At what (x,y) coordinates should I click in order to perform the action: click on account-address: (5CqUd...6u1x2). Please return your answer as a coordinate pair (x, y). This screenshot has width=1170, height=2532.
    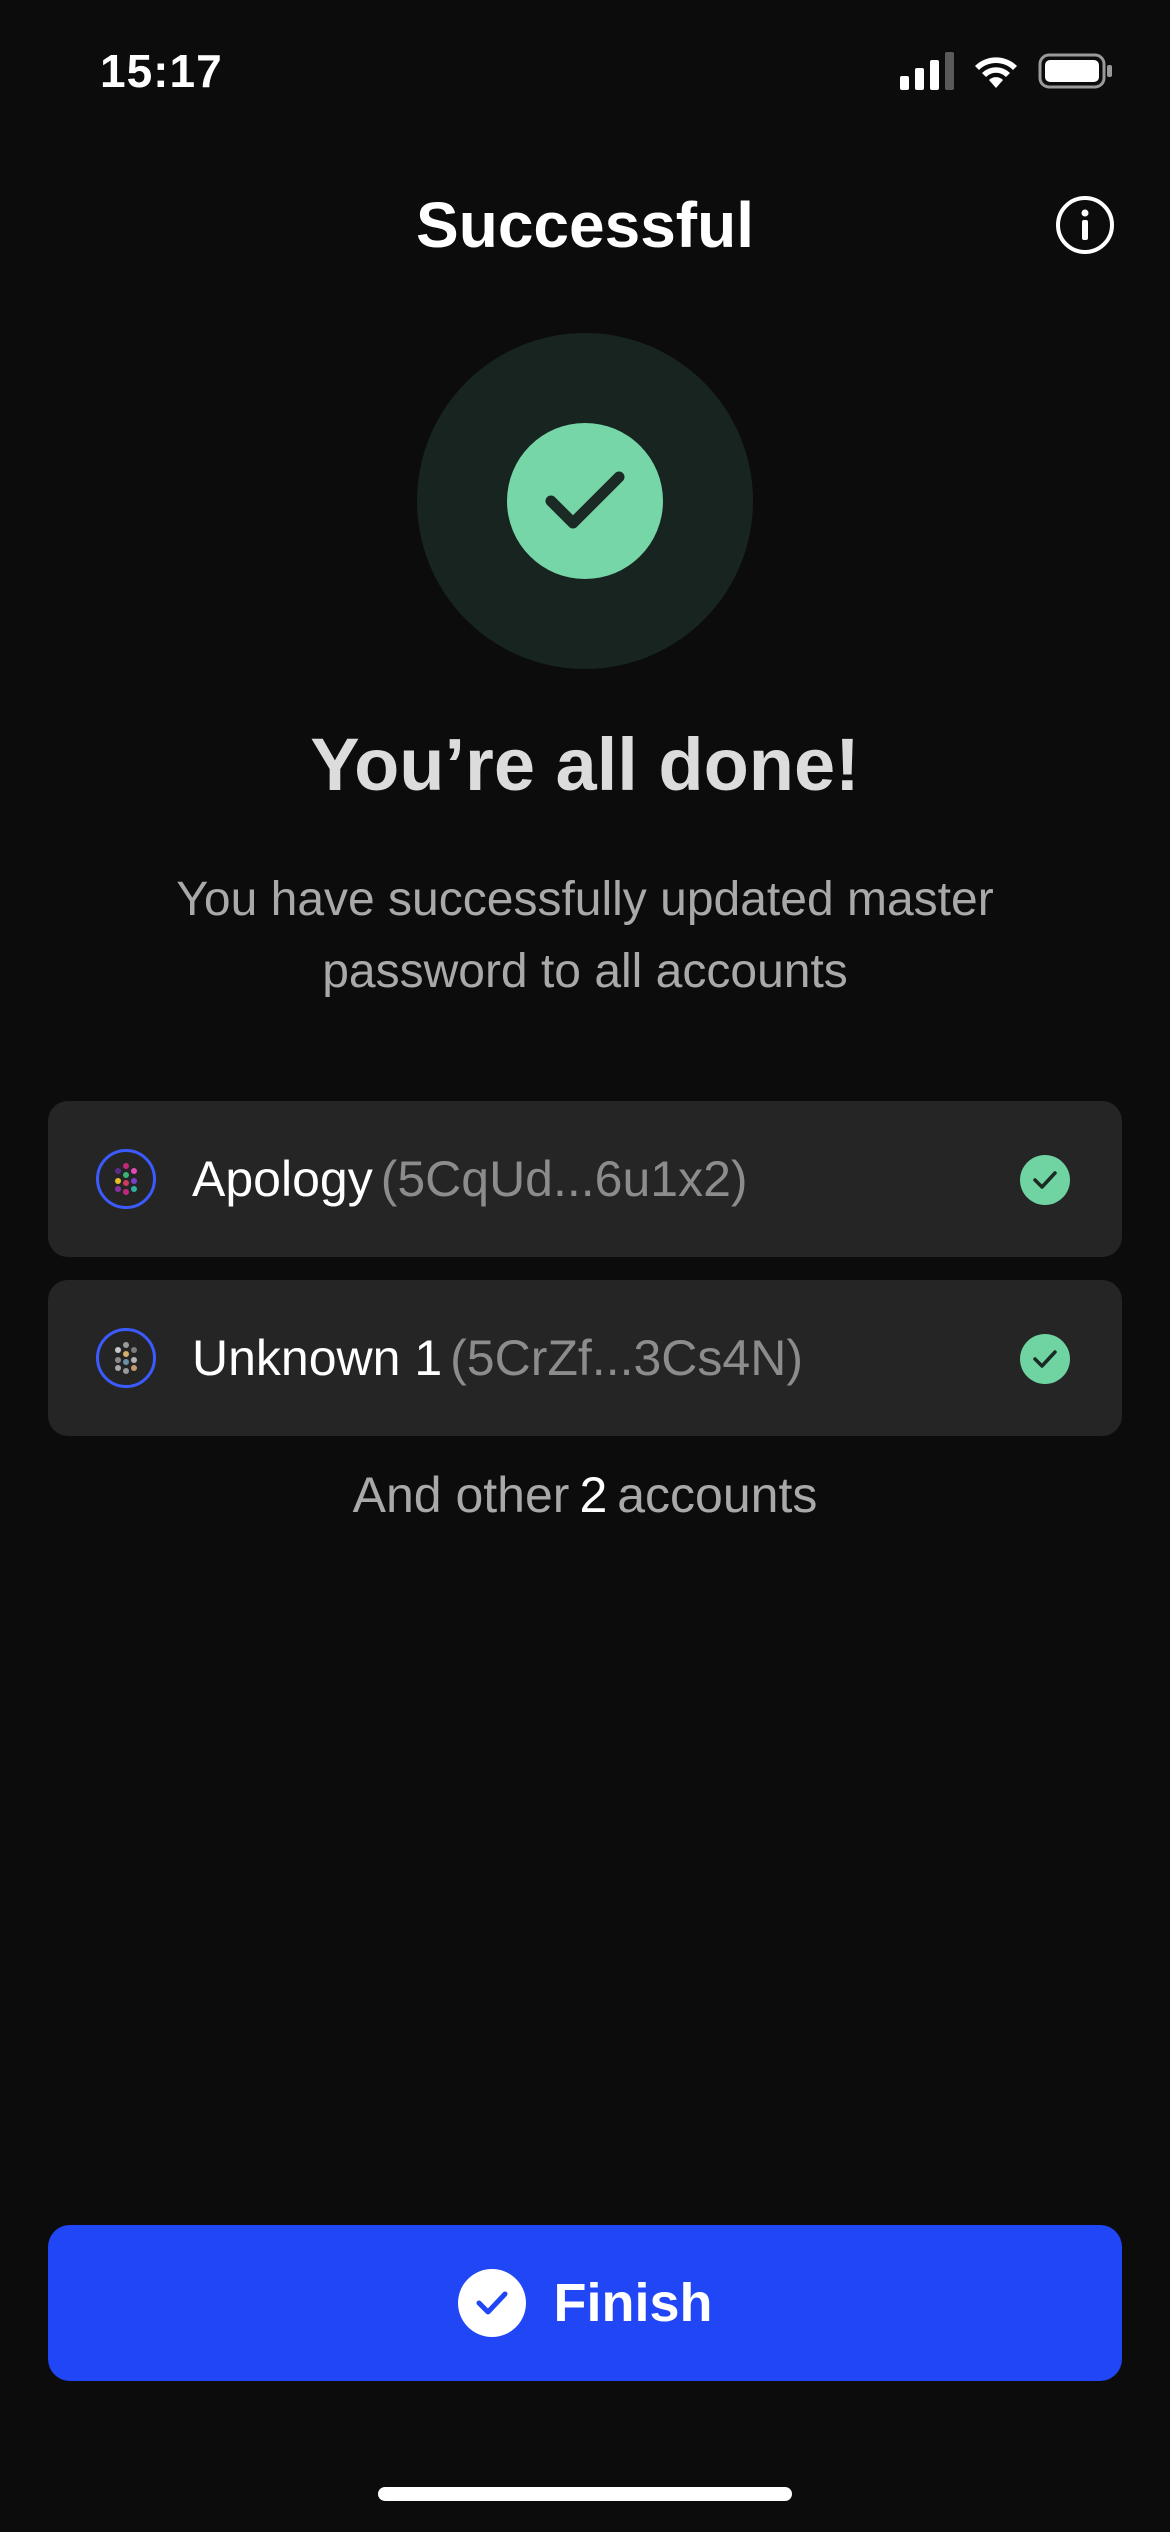
    Looking at the image, I should click on (564, 1179).